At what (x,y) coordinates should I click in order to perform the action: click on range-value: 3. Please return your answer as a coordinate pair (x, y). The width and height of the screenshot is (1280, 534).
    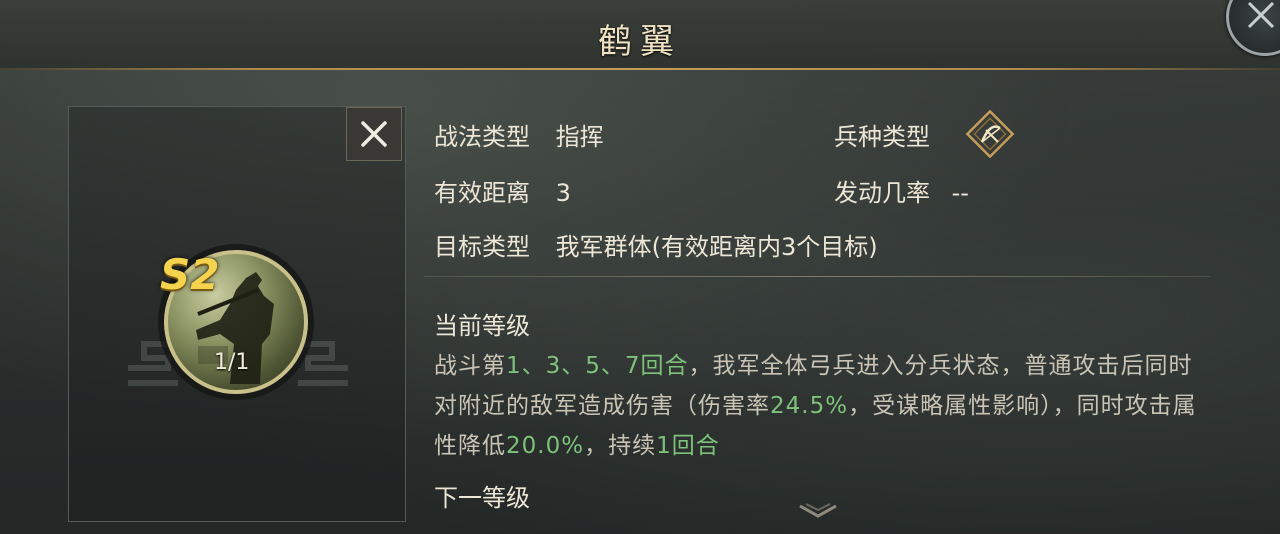
    Looking at the image, I should click on (563, 193).